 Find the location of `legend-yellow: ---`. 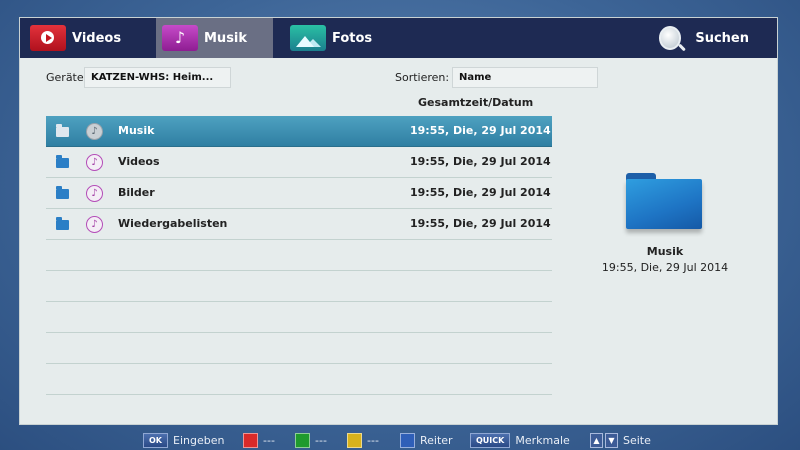

legend-yellow: --- is located at coordinates (363, 440).